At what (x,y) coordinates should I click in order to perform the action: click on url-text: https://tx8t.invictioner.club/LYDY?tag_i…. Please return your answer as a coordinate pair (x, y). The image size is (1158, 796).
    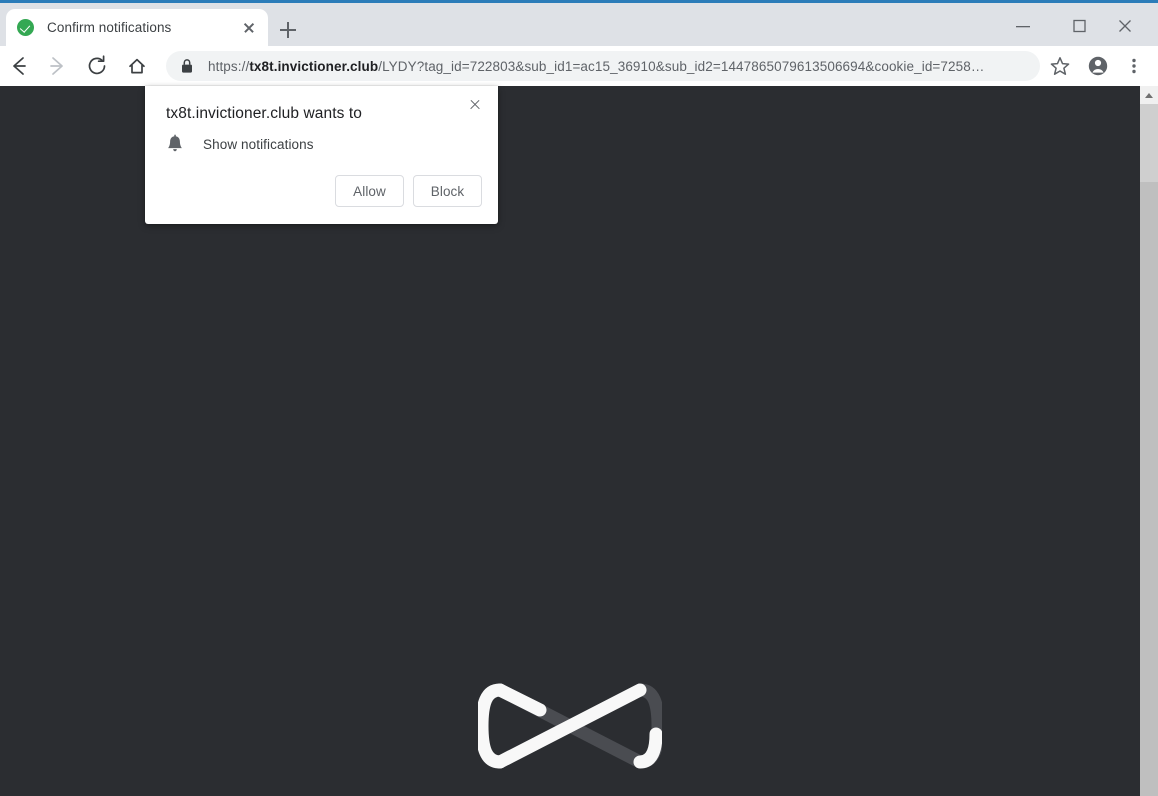
    Looking at the image, I should click on (618, 66).